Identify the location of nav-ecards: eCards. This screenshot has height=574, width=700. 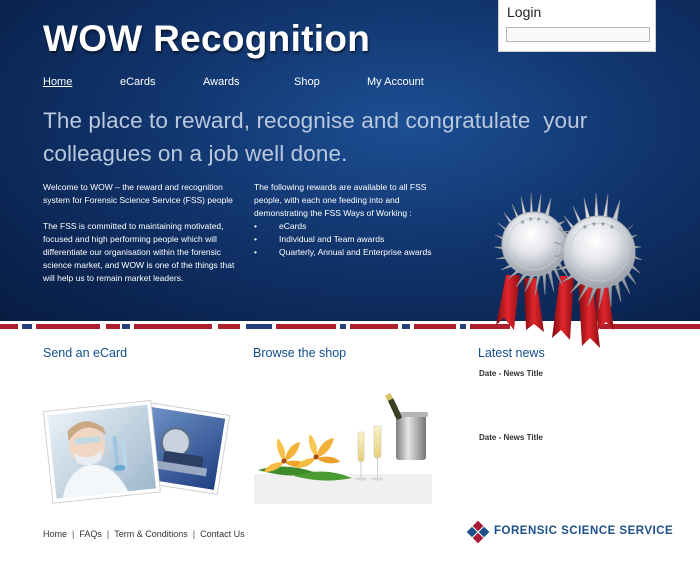
(137, 82).